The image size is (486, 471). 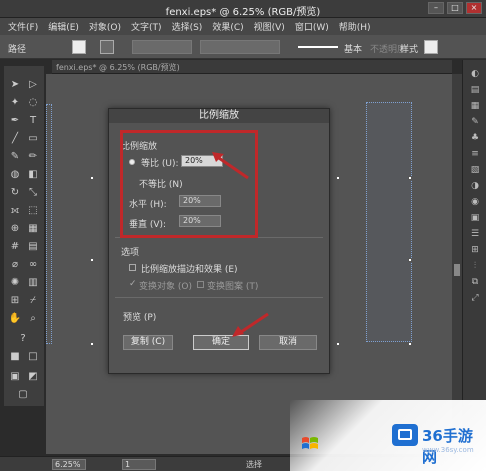 What do you see at coordinates (15, 85) in the screenshot?
I see `selection-tool-icon: ➤` at bounding box center [15, 85].